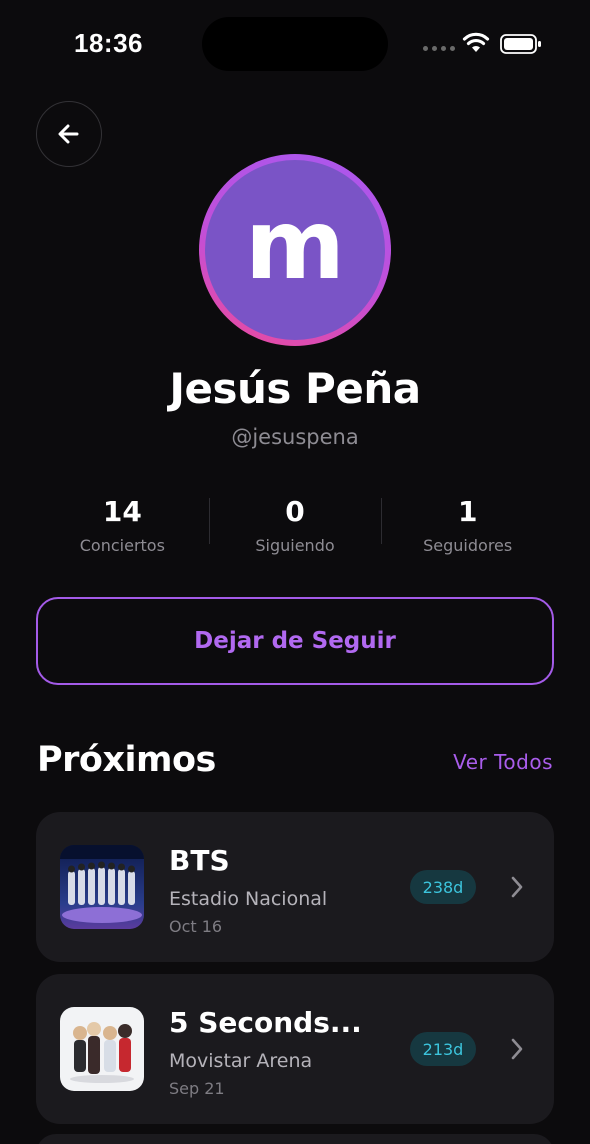  Describe the element at coordinates (295, 641) in the screenshot. I see `unfollow-button: Dejar de Seguir` at that location.